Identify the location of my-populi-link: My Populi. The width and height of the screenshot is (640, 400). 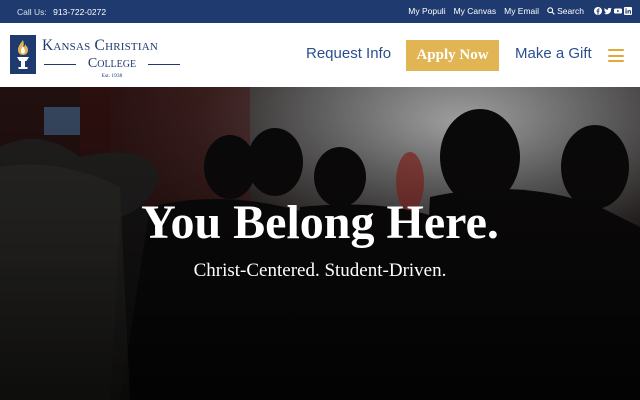
(426, 11).